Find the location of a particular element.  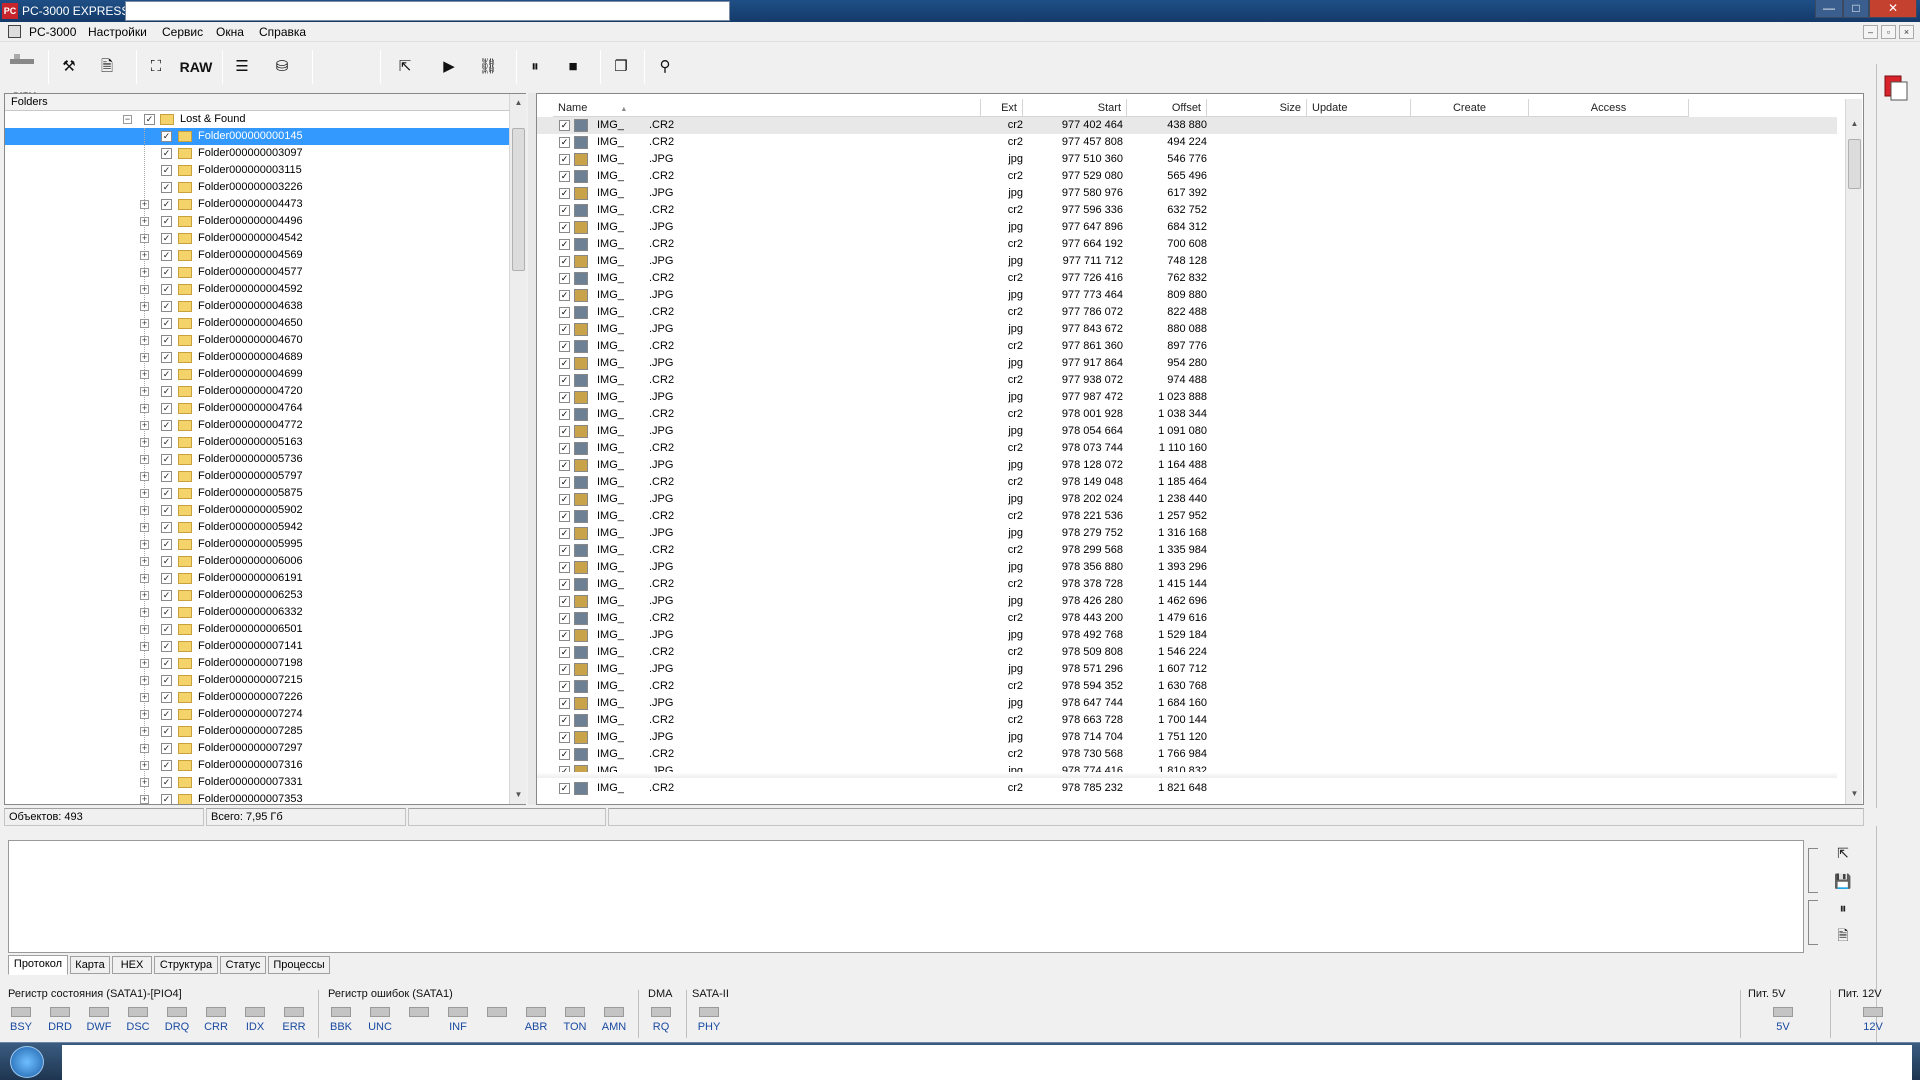

column-header-offset: Offset is located at coordinates (1167, 108).